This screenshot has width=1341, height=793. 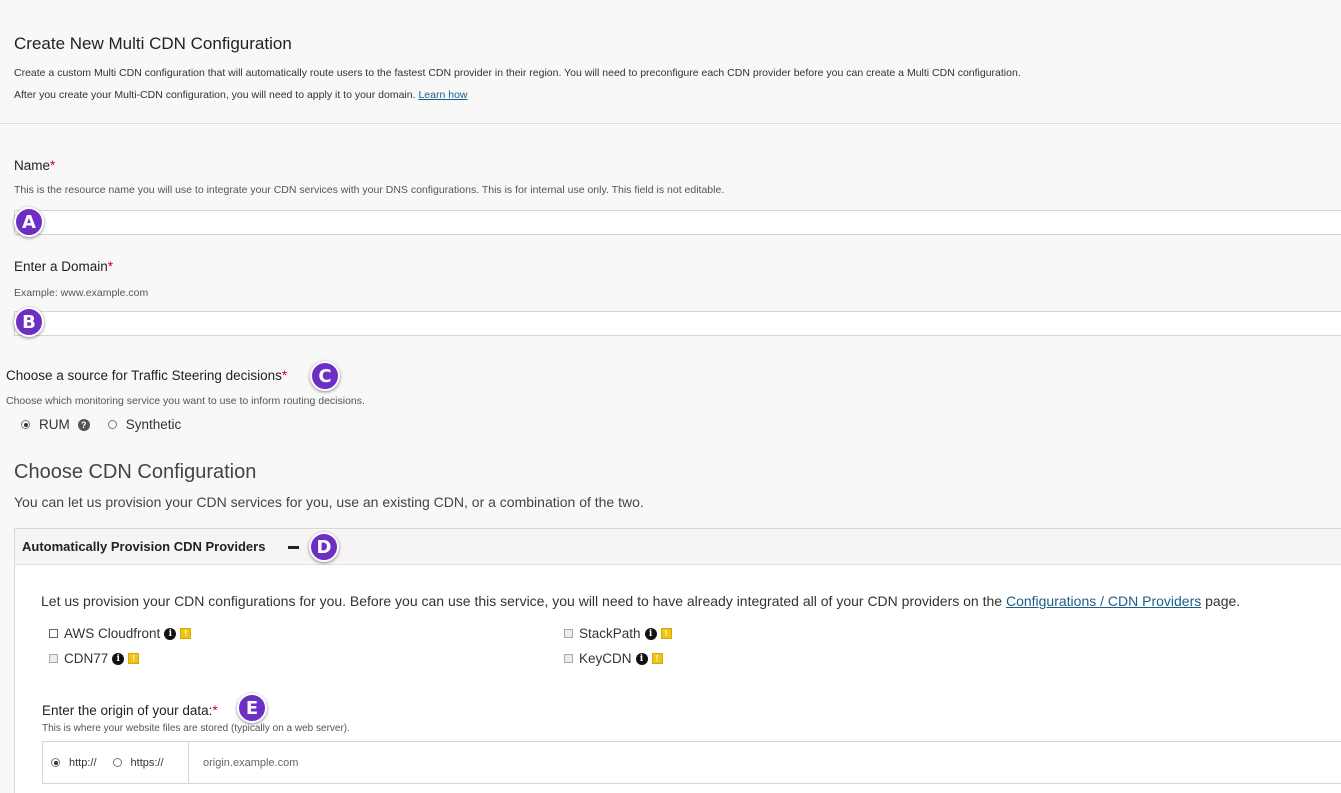 I want to click on panel-header: Automatically Provision CDN Providers, so click(x=678, y=547).